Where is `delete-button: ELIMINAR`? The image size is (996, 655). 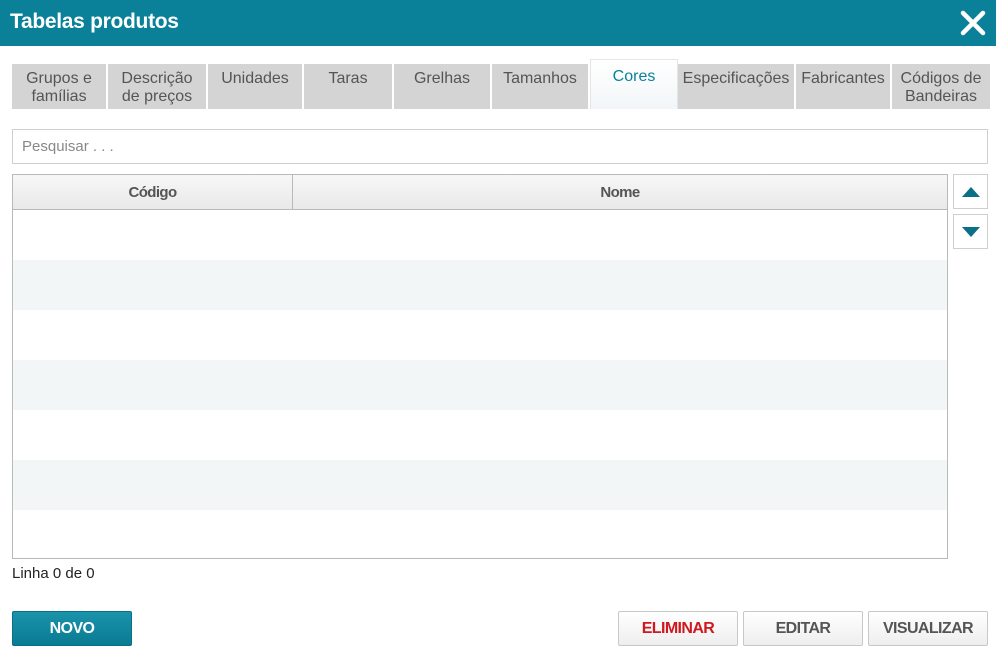 delete-button: ELIMINAR is located at coordinates (678, 628).